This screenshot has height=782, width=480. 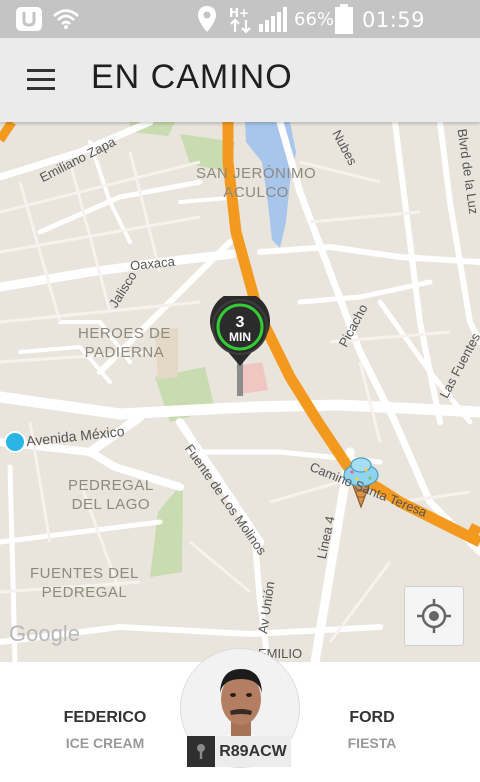 I want to click on app-bar: EN CAMINO, so click(x=240, y=80).